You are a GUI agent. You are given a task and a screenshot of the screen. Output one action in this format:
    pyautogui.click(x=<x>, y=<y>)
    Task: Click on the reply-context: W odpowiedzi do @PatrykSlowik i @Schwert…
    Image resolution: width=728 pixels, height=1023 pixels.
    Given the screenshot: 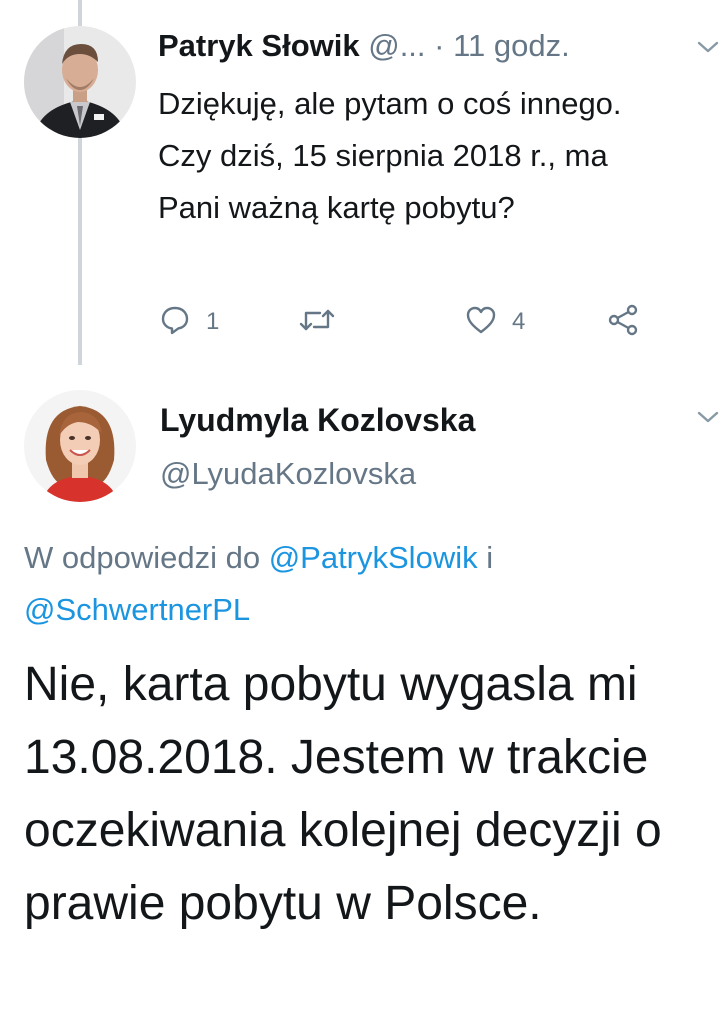 What is the action you would take?
    pyautogui.click(x=364, y=584)
    